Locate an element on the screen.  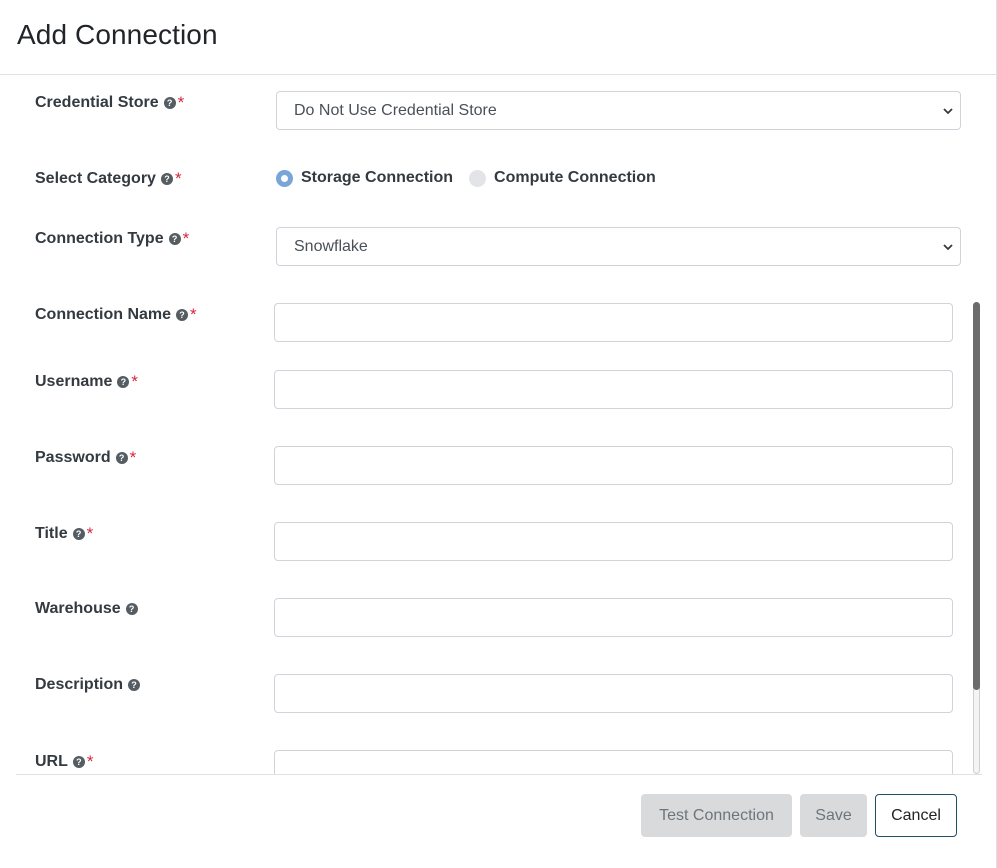
compute-connection-radio: Compute Connection is located at coordinates (562, 178).